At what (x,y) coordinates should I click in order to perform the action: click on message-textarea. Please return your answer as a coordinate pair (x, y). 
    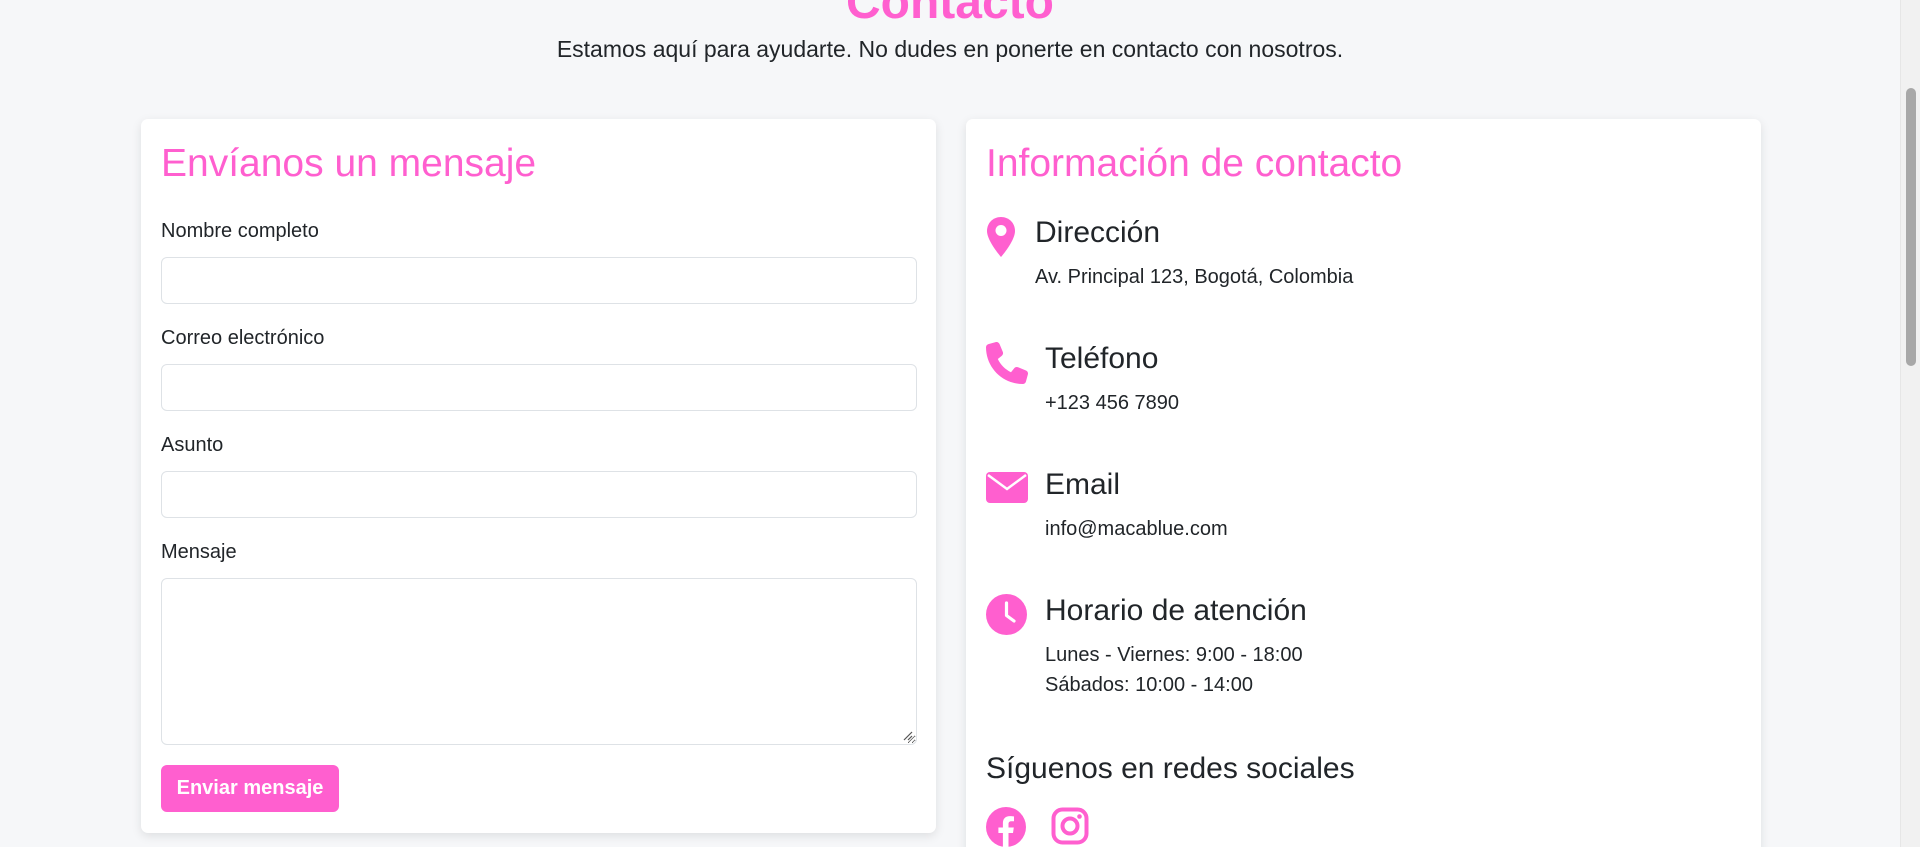
    Looking at the image, I should click on (539, 661).